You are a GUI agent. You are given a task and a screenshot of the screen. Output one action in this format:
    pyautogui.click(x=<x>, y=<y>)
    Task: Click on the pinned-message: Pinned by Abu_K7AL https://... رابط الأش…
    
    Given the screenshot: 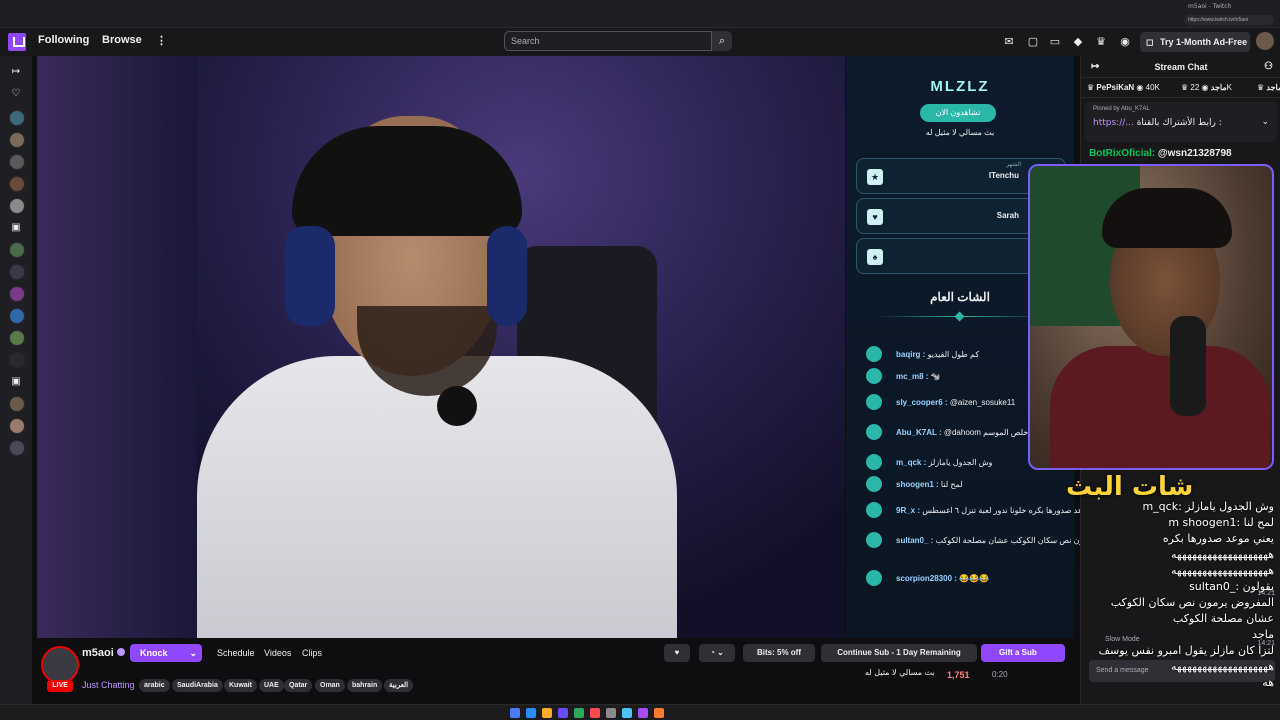 What is the action you would take?
    pyautogui.click(x=1181, y=122)
    